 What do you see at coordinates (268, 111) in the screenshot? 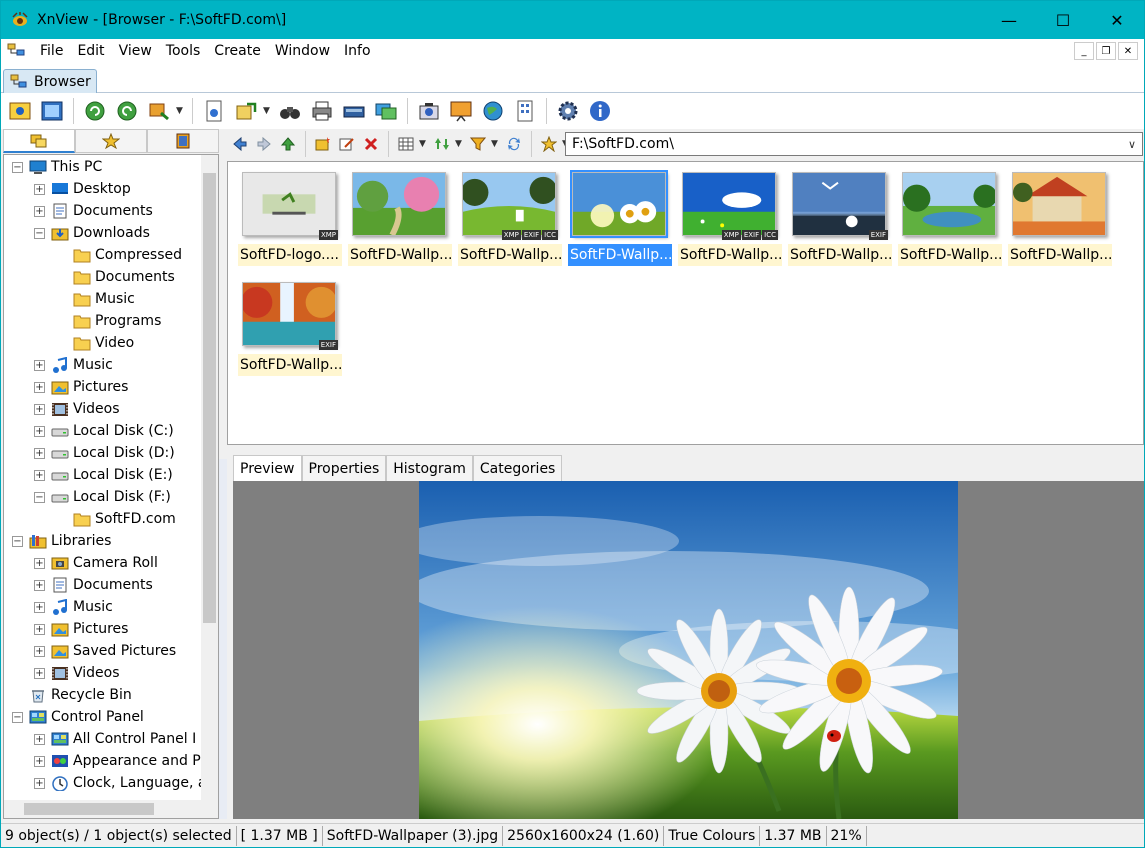
I see `move-copy-dropdown-icon: ▼` at bounding box center [268, 111].